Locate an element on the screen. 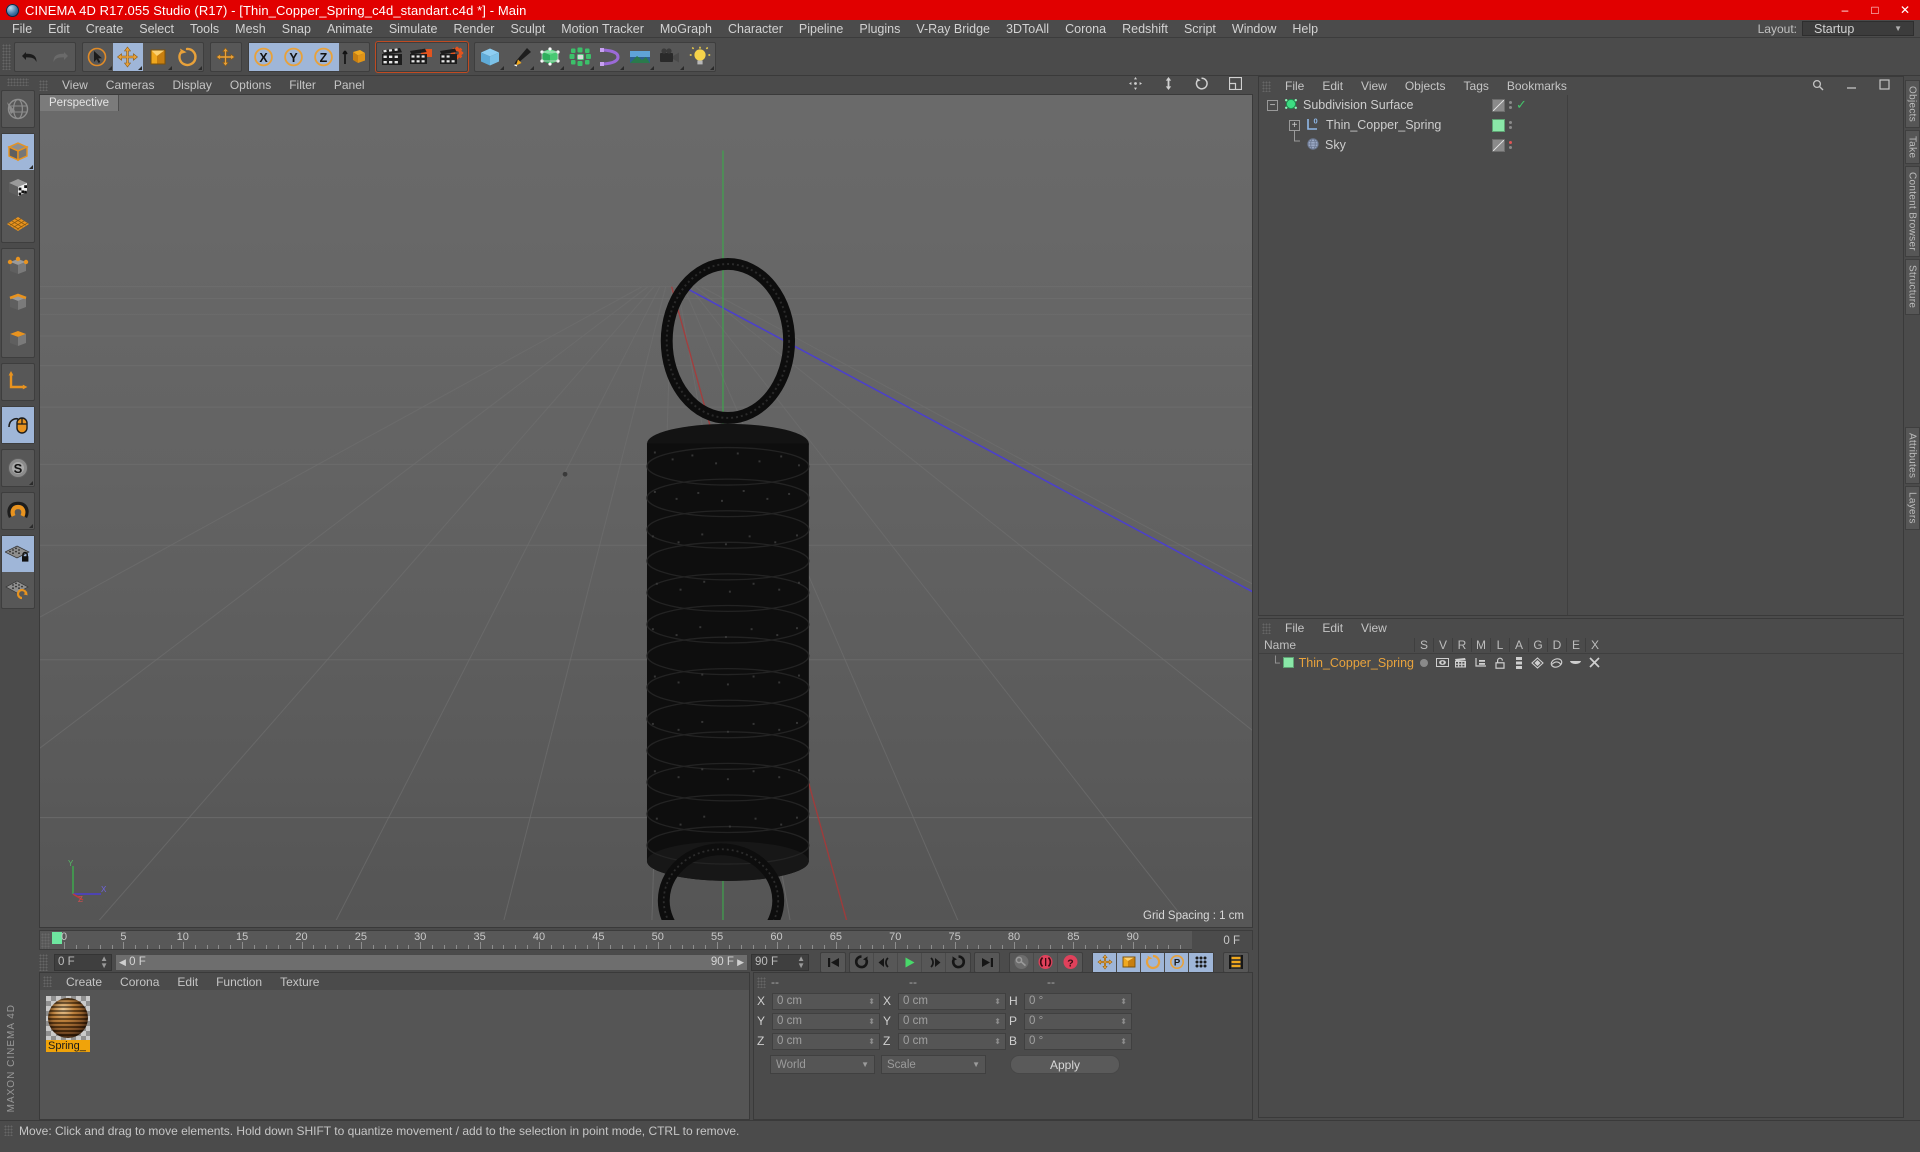  edges-mode-button is located at coordinates (18, 303).